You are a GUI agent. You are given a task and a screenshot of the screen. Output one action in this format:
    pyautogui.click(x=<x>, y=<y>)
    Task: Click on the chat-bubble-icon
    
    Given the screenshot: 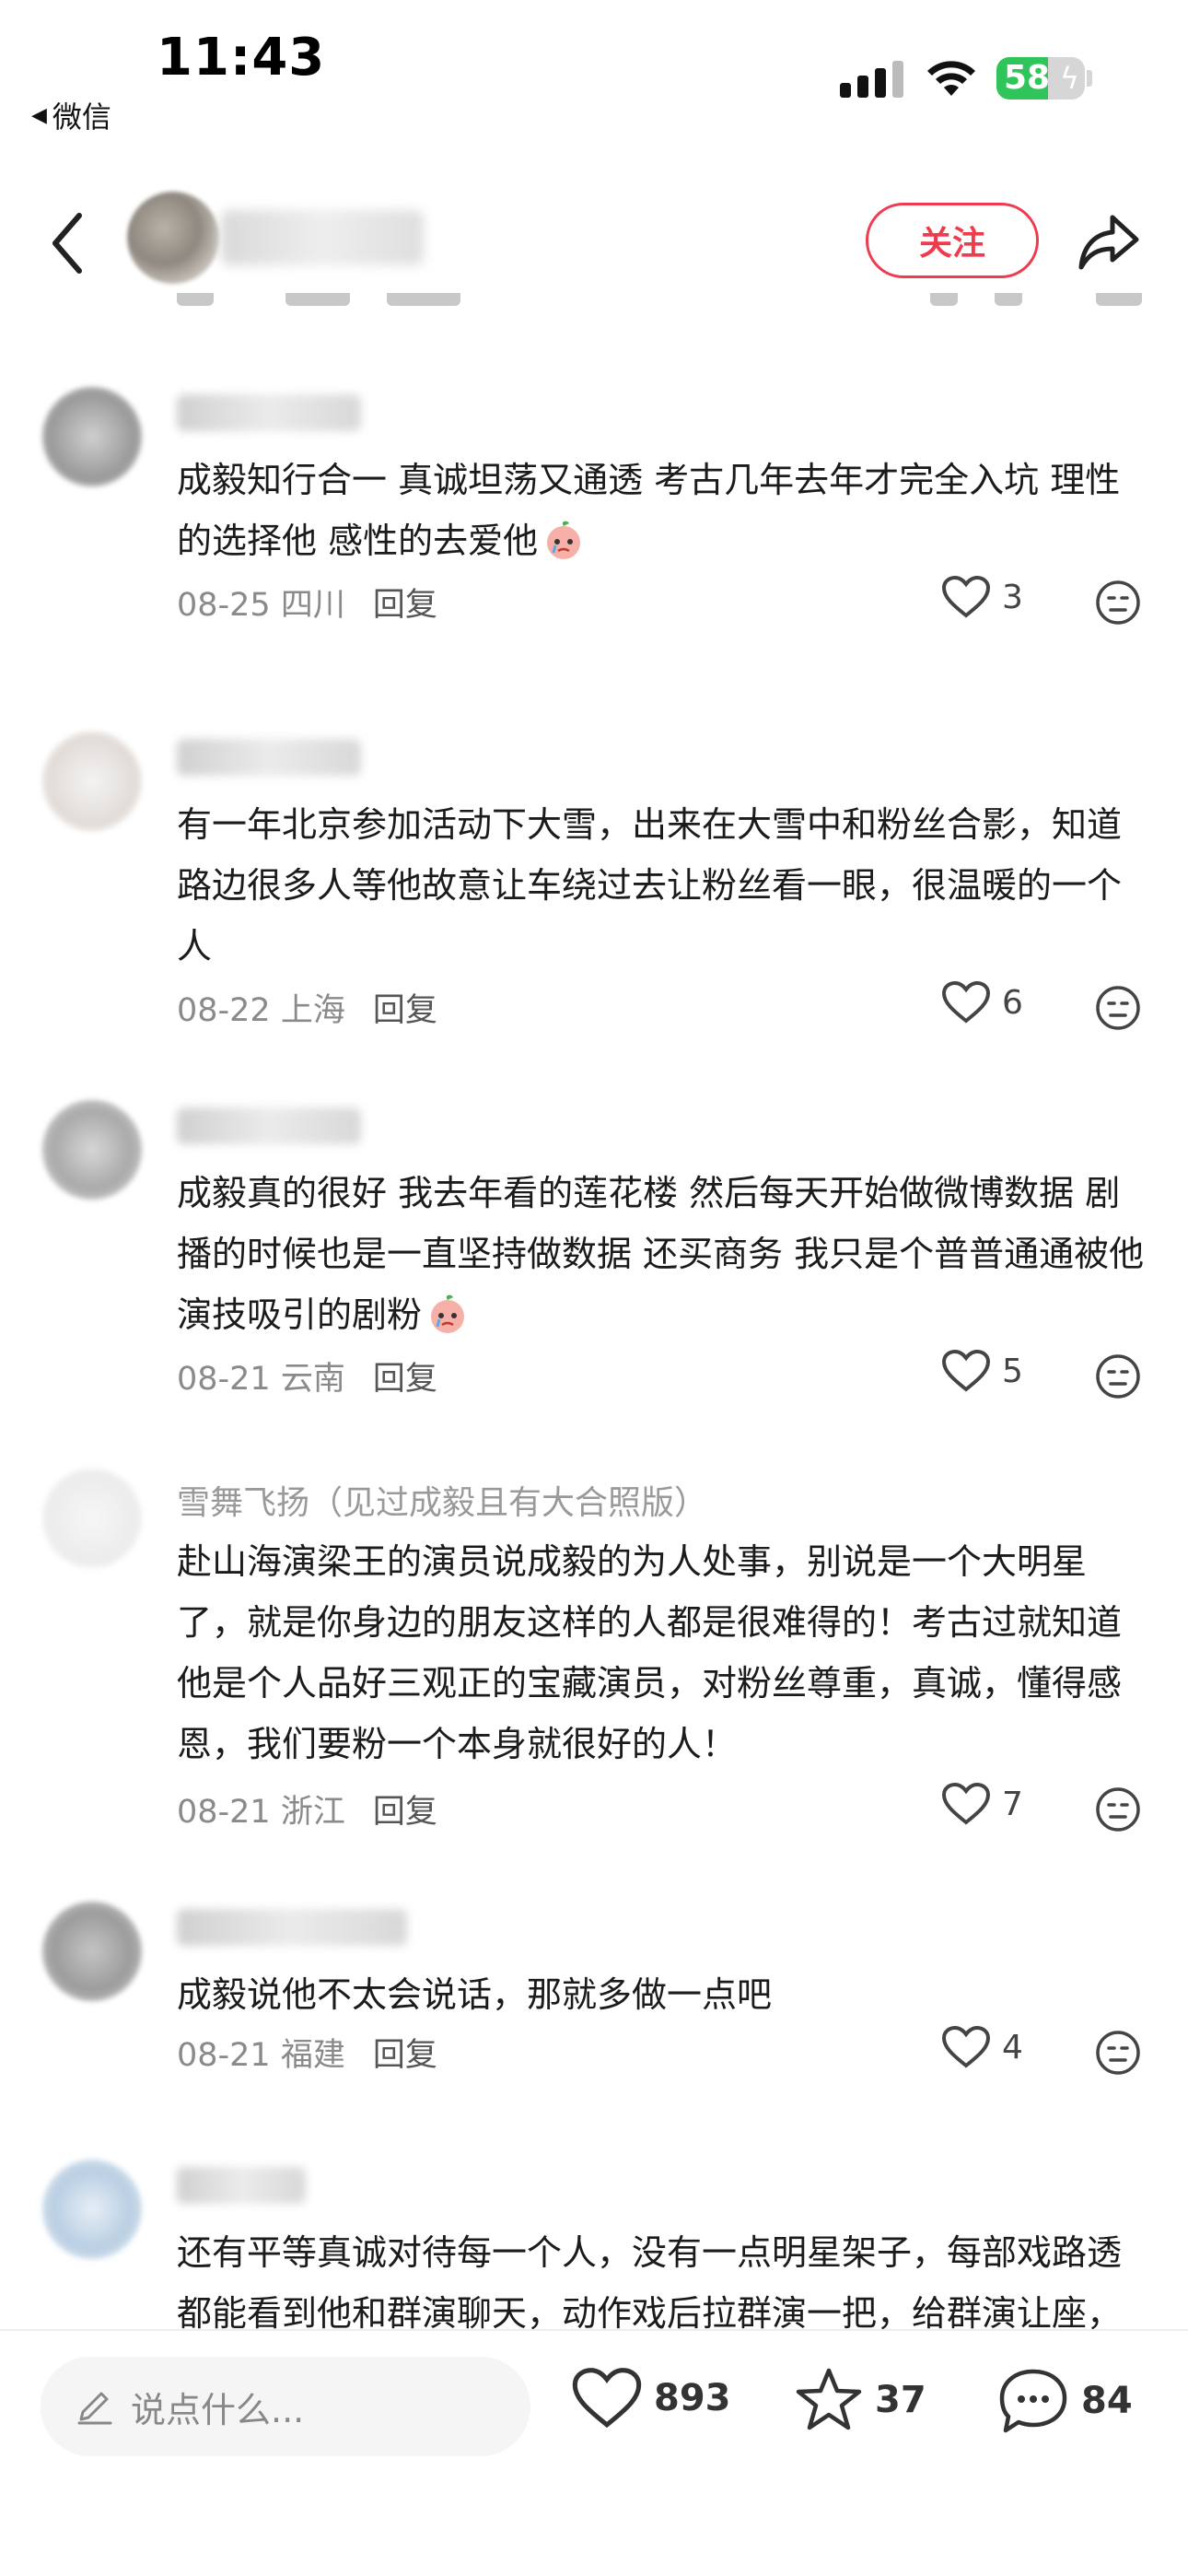 What is the action you would take?
    pyautogui.click(x=1033, y=2401)
    